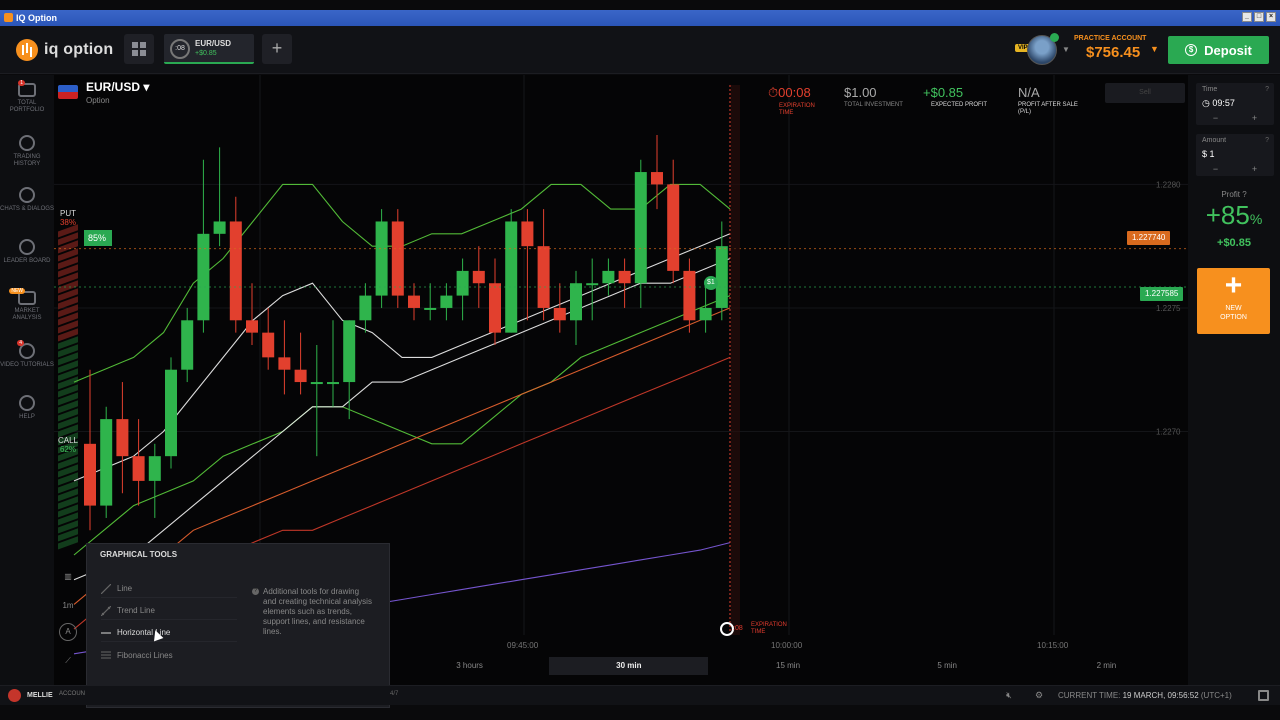 The height and width of the screenshot is (720, 1280). Describe the element at coordinates (1154, 49) in the screenshot. I see `balance-chevron-down-icon: ▼` at that location.